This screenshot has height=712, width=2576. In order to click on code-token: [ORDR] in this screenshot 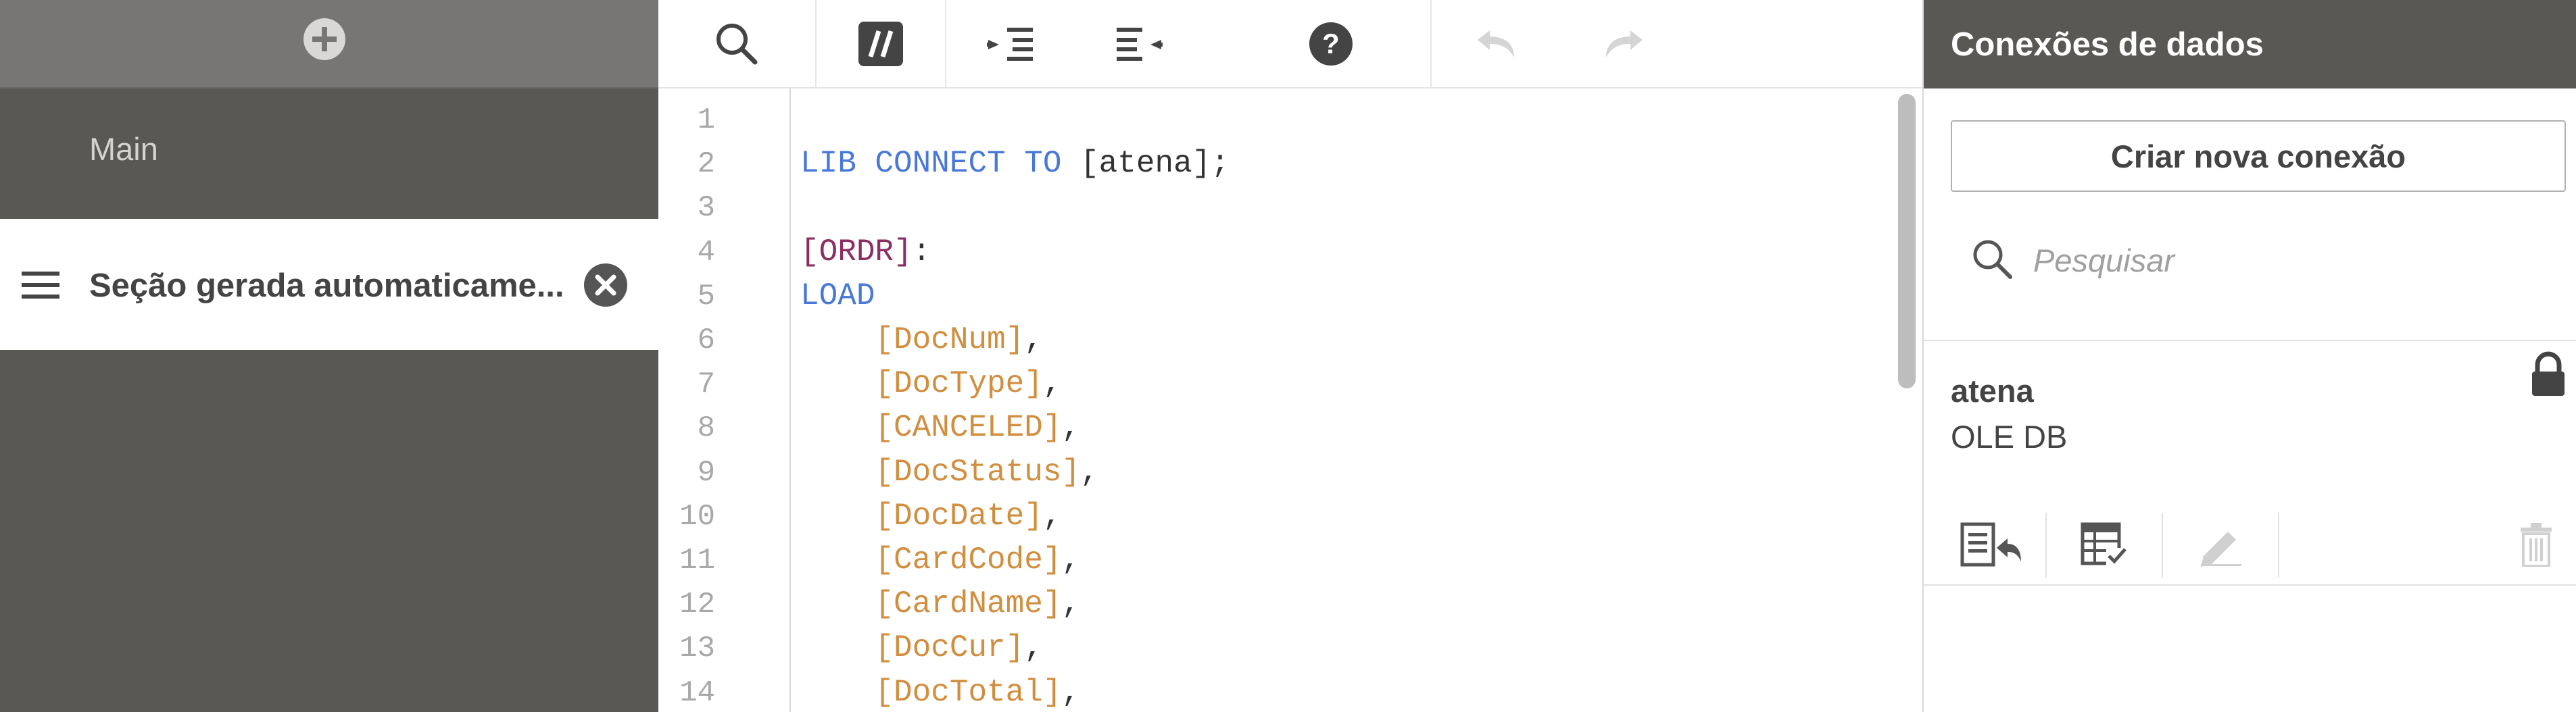, I will do `click(856, 252)`.